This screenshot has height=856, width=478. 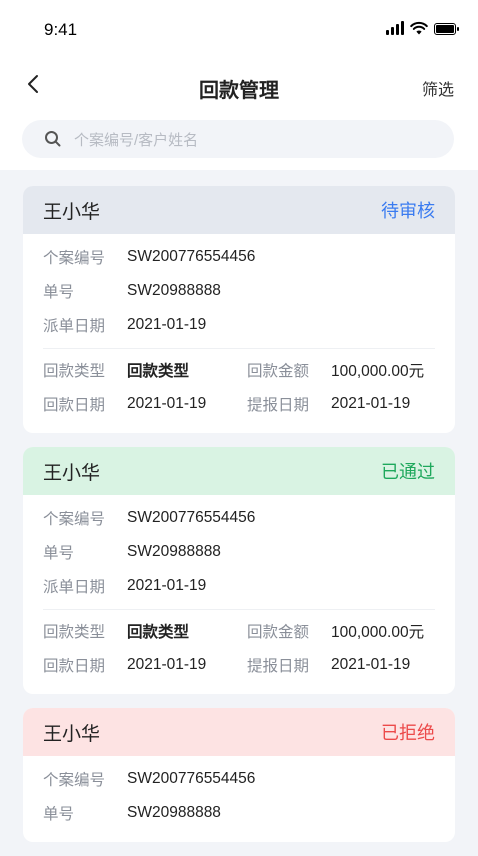 What do you see at coordinates (53, 139) in the screenshot?
I see `search-icon` at bounding box center [53, 139].